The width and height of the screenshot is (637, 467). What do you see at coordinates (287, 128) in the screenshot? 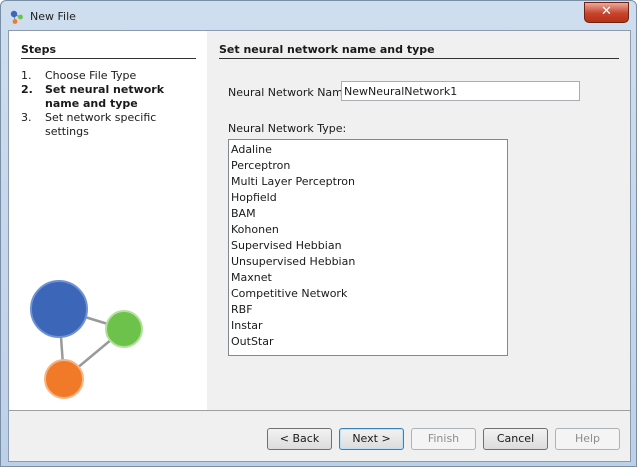
I see `network-type-label: Neural Network Type:` at bounding box center [287, 128].